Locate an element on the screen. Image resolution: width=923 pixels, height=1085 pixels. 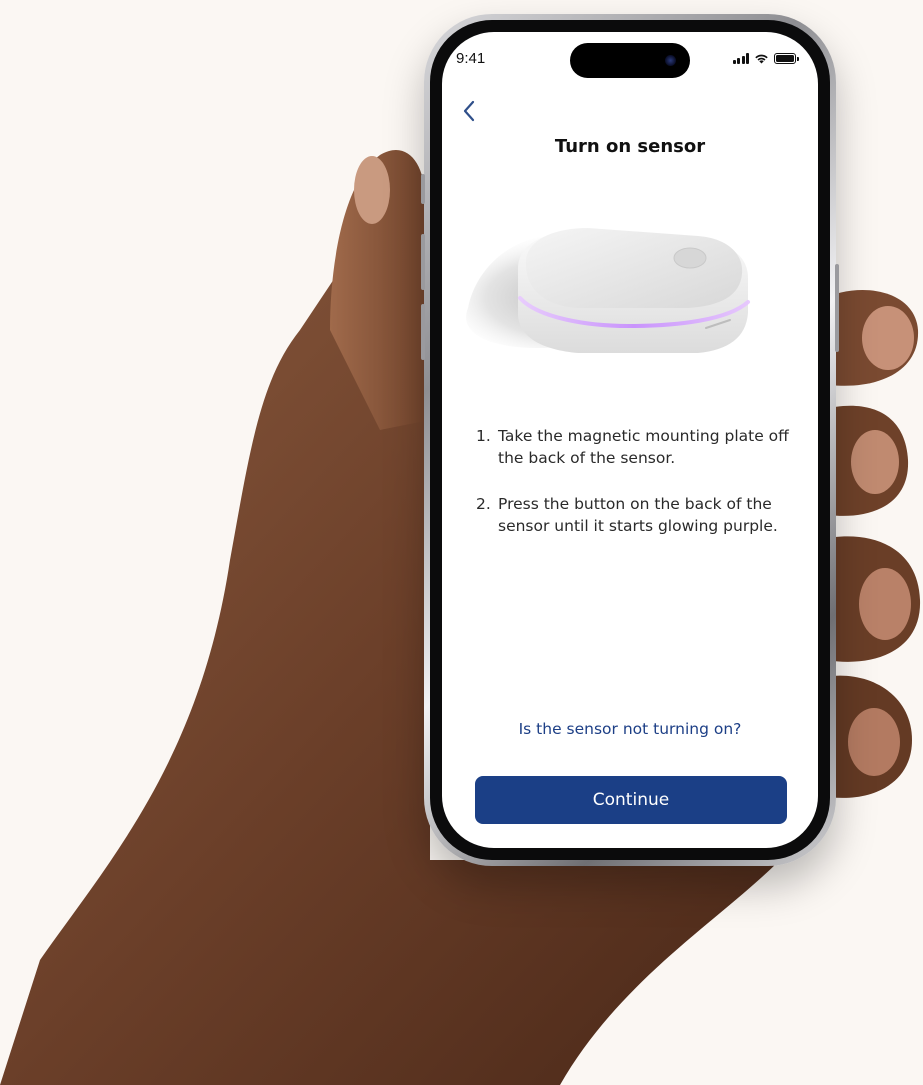
status-icons is located at coordinates (765, 58).